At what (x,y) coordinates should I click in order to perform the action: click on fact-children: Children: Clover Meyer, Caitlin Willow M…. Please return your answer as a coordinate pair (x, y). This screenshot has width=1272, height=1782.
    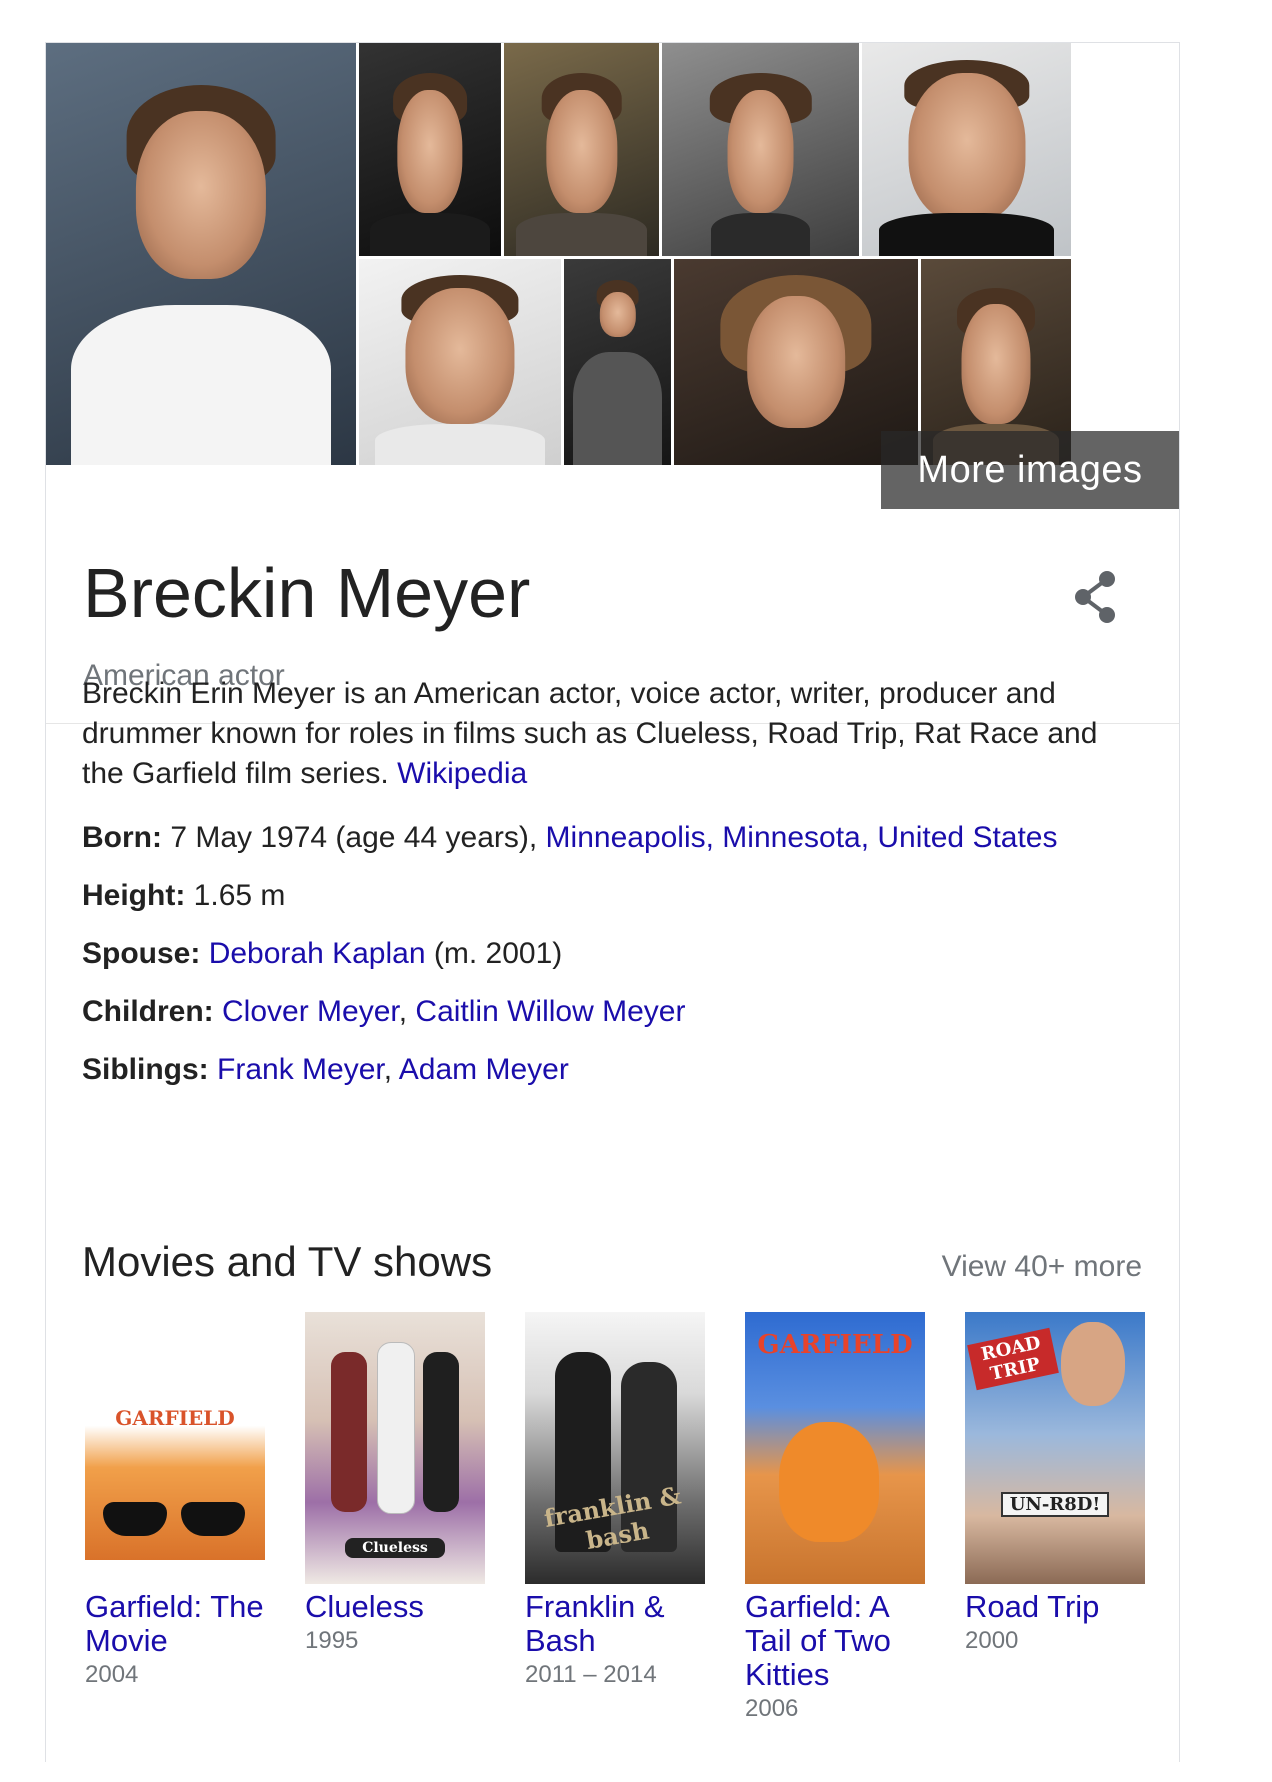
    Looking at the image, I should click on (622, 1021).